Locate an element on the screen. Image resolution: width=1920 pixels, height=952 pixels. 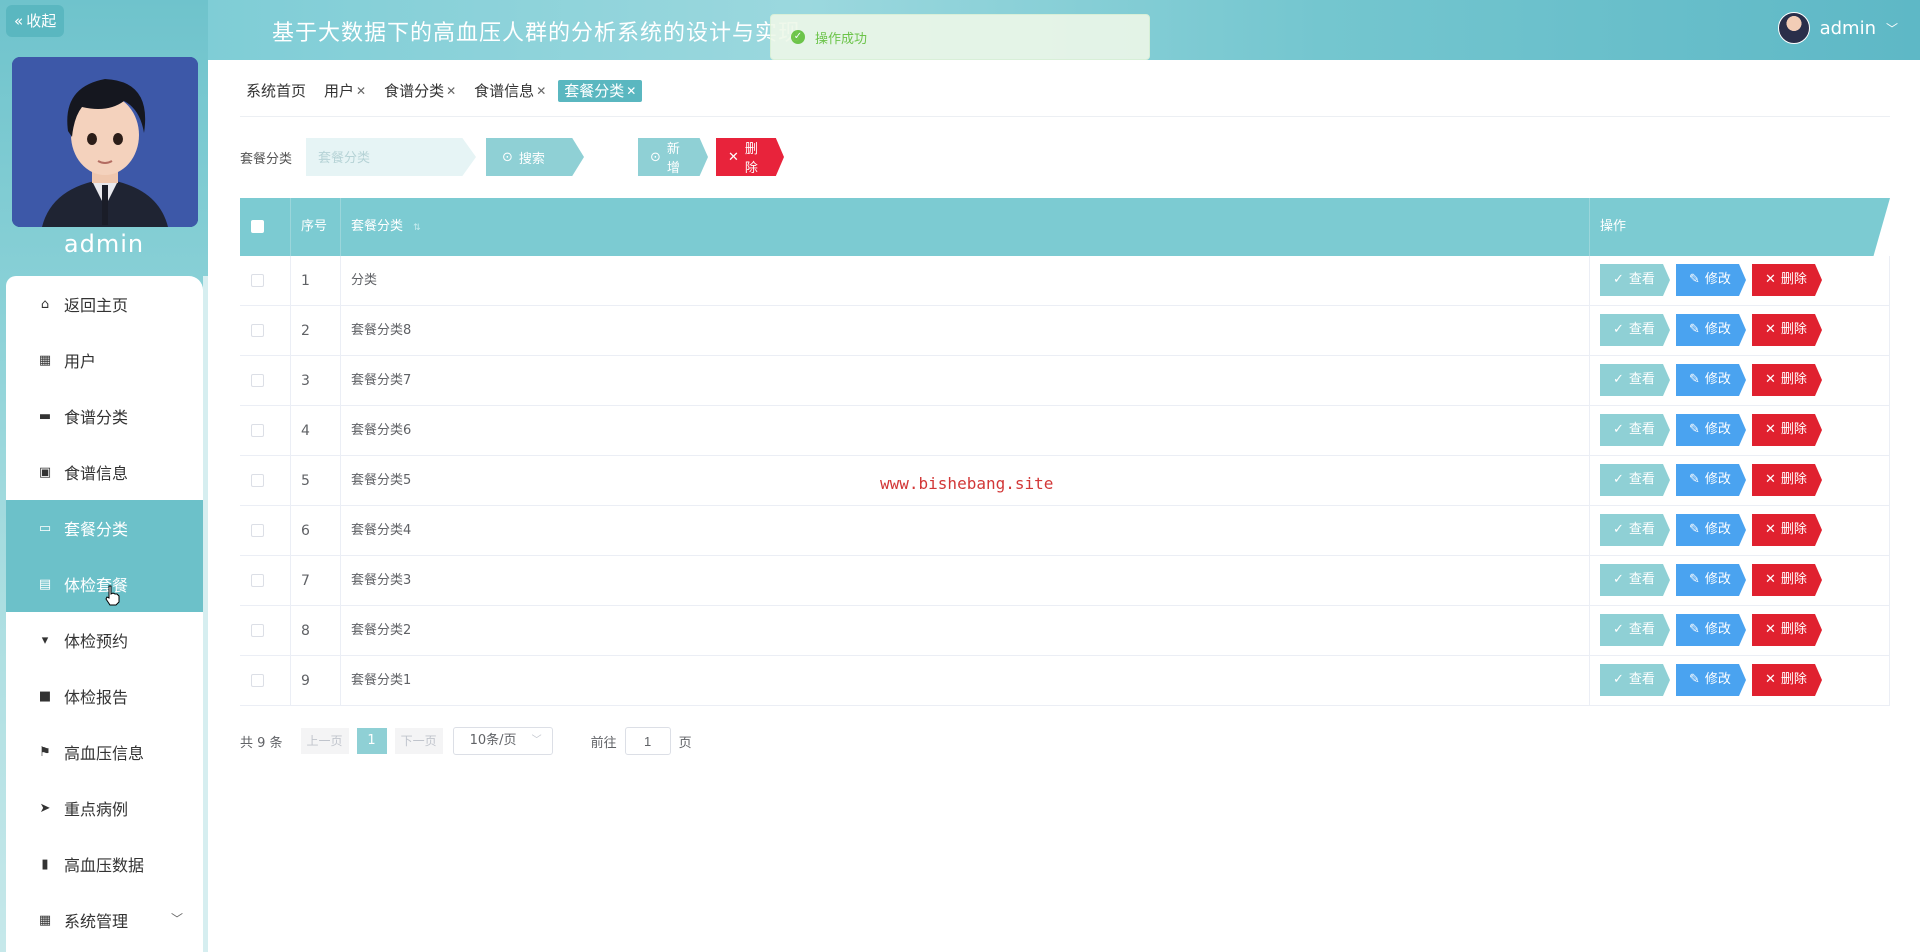
sidebar-item-recipe-info: ▣ 食谱信息 is located at coordinates (104, 472).